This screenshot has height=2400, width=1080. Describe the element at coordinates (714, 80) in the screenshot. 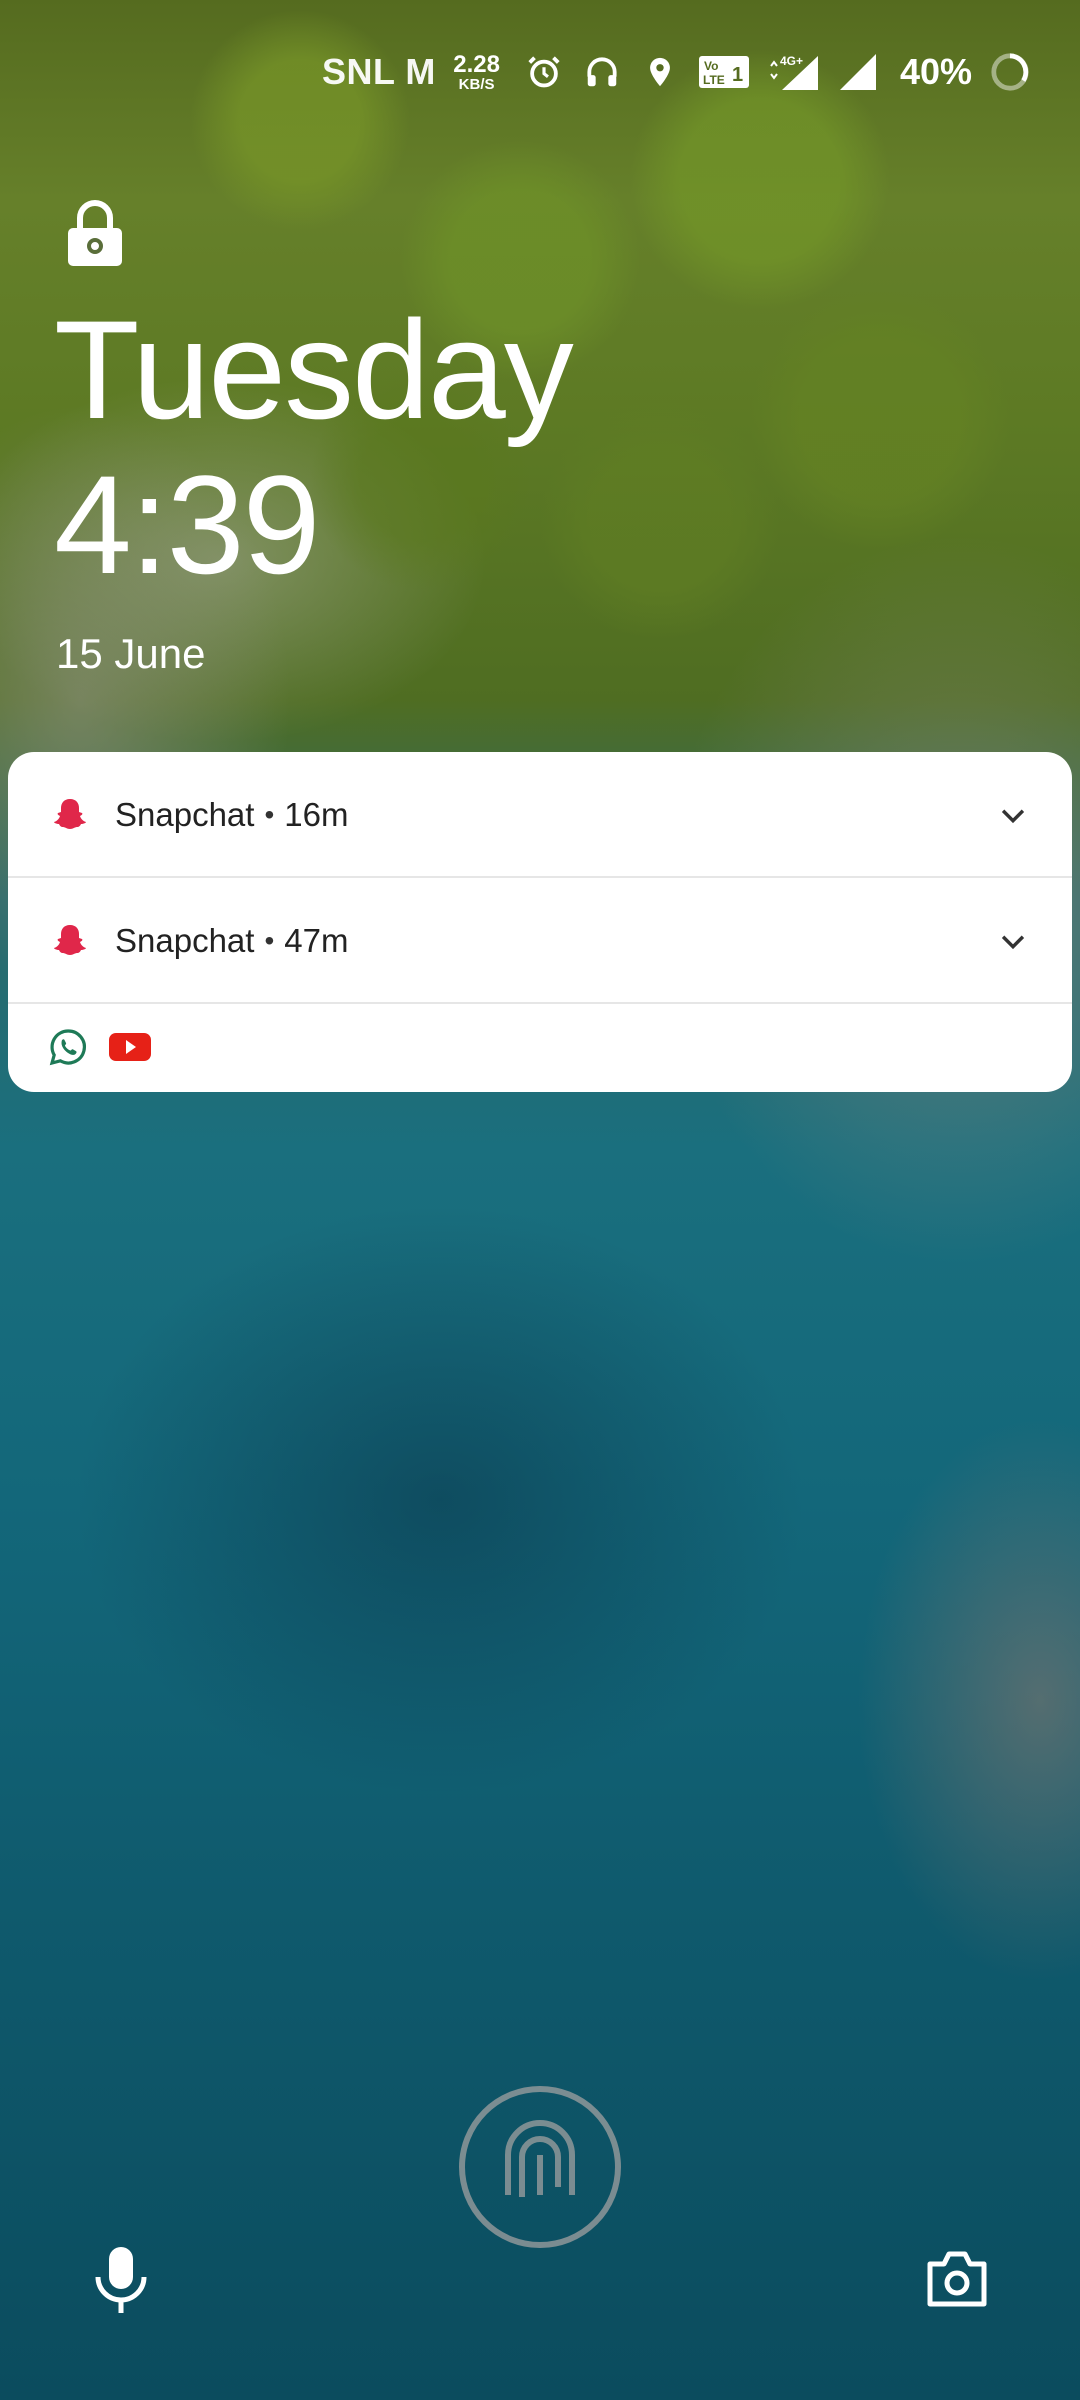

I see `svg-text: LTE` at that location.